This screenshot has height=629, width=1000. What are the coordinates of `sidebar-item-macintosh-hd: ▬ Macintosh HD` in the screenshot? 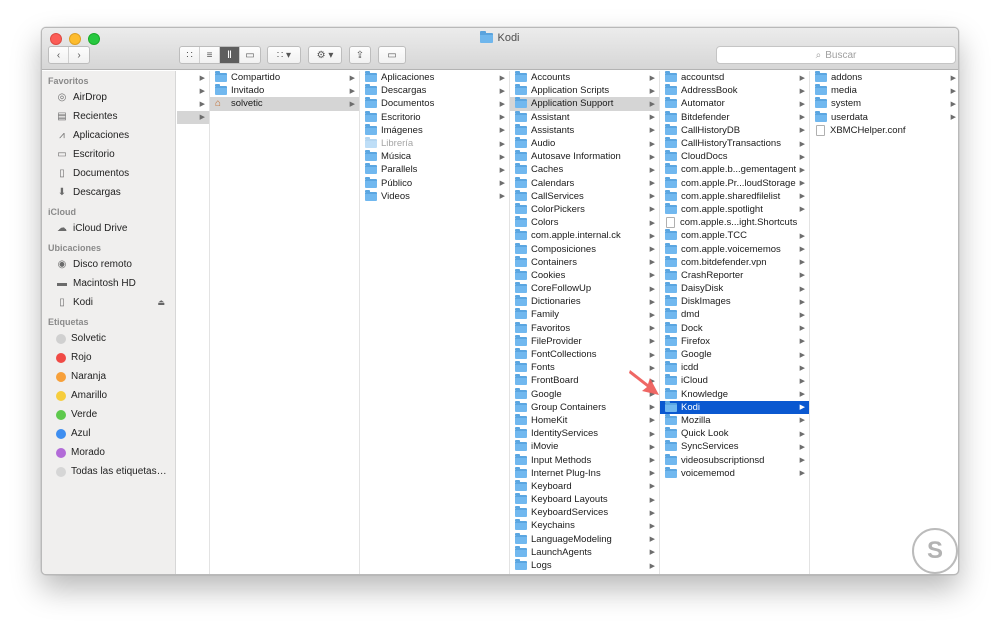 It's located at (108, 283).